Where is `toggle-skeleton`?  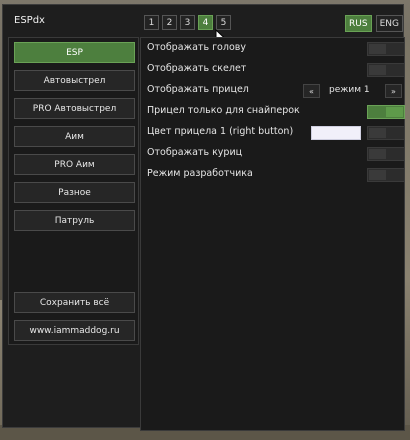
toggle-skeleton is located at coordinates (386, 70).